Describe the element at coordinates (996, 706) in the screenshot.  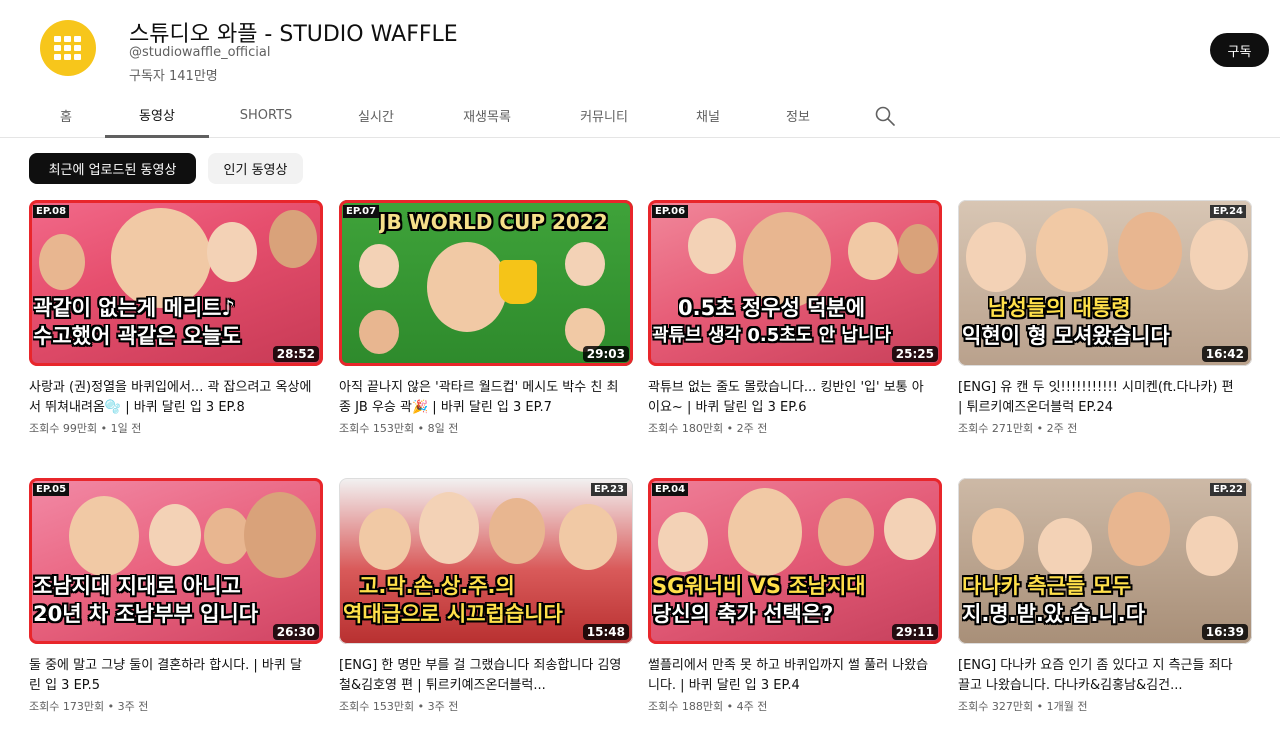
I see `view-count: 조회수 327만회` at that location.